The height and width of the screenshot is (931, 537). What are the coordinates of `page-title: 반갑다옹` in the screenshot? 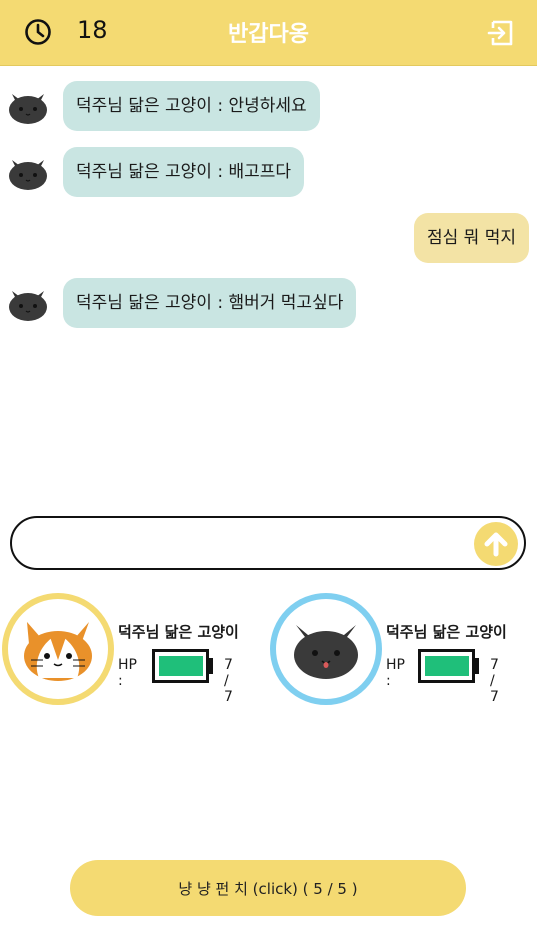 It's located at (268, 34).